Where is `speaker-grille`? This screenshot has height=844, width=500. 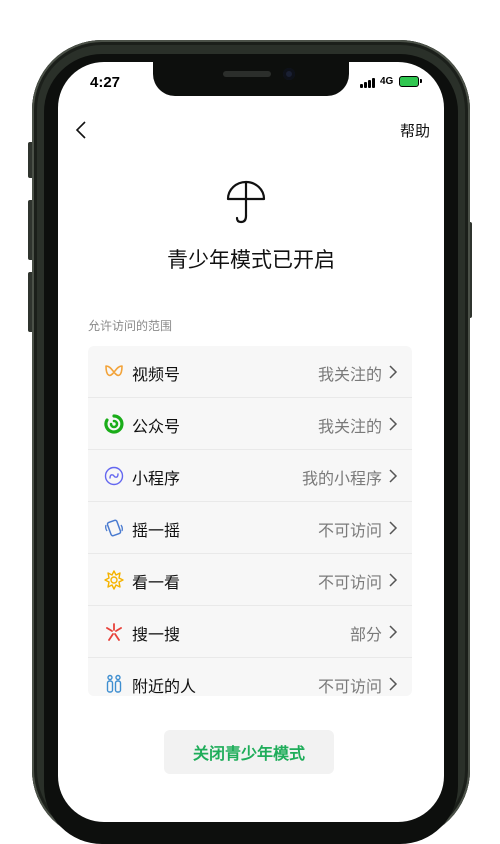
speaker-grille is located at coordinates (247, 74).